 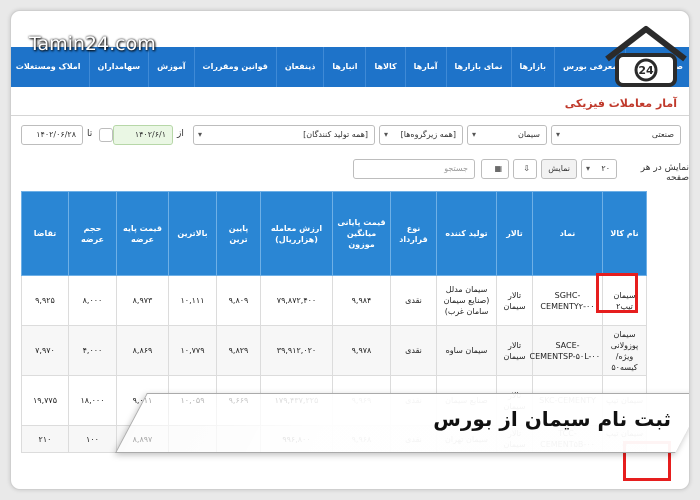 I want to click on export-icon: ⇩, so click(x=525, y=169).